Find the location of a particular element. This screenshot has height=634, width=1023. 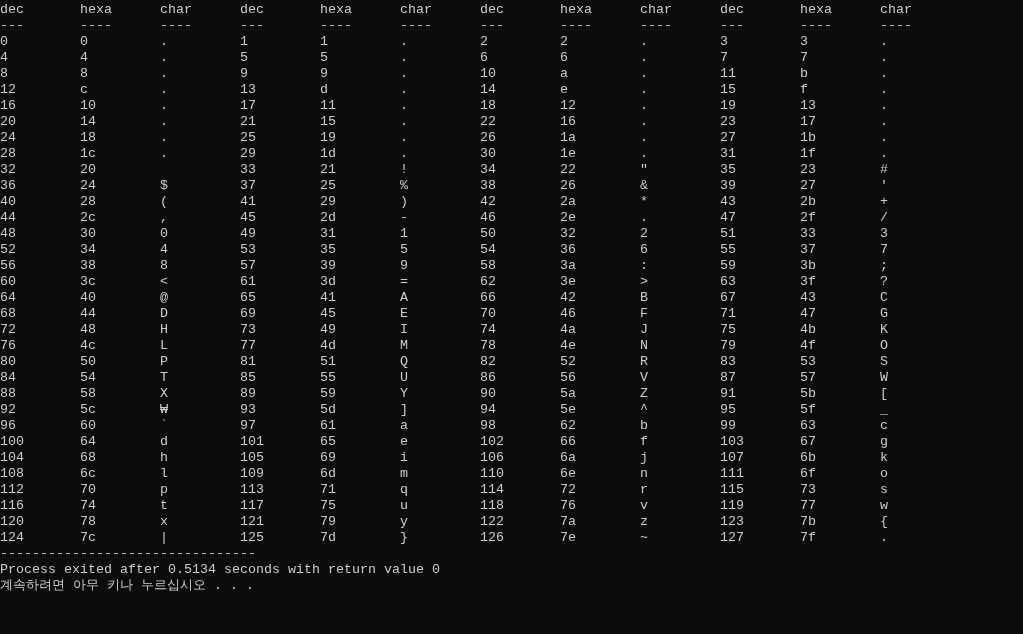

table-cell-text: 92 is located at coordinates (8, 410).